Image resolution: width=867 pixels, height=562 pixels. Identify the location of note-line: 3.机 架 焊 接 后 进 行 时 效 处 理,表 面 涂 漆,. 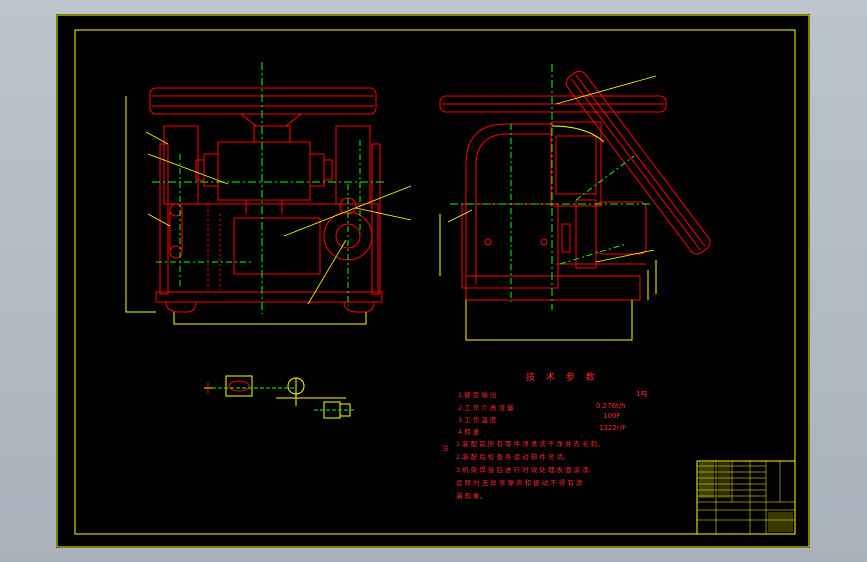
(523, 470).